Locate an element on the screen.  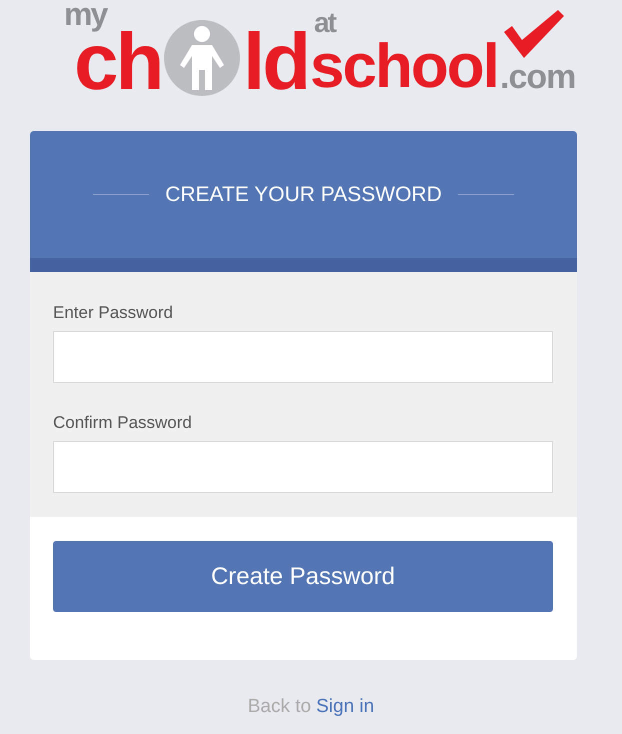
logo-text: ld is located at coordinates (275, 62).